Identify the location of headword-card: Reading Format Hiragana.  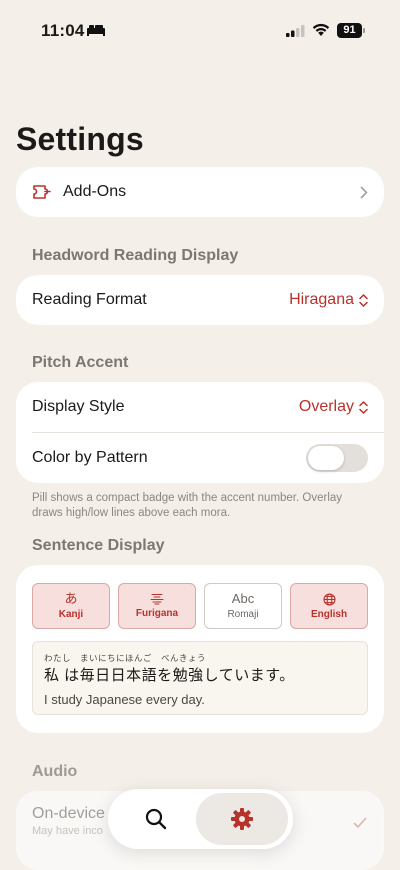
(200, 300).